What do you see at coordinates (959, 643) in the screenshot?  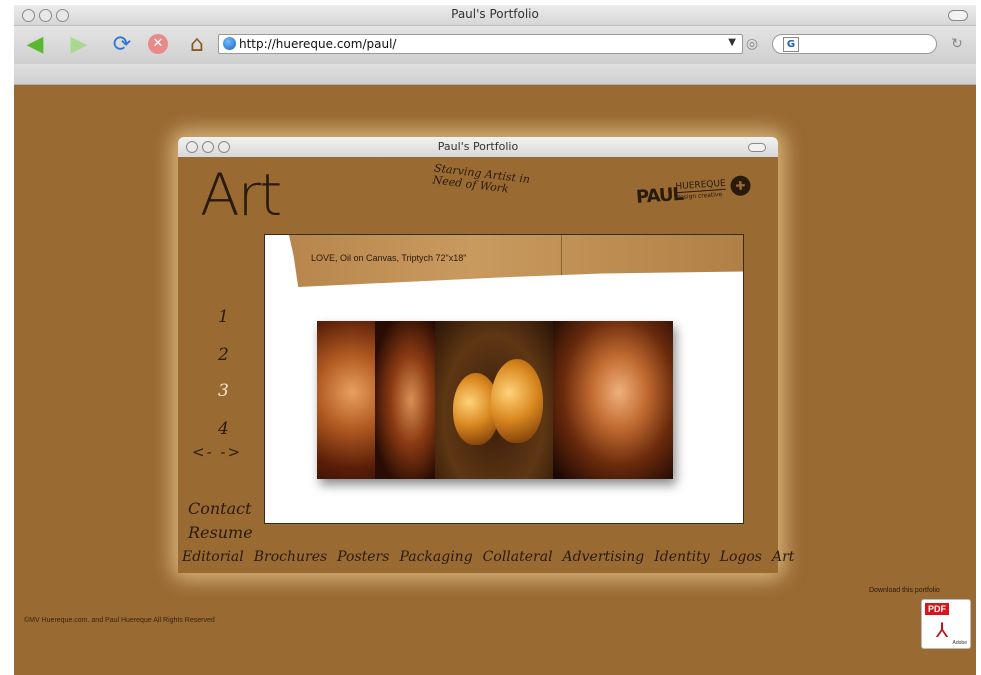 I see `adobe-label: Adobe` at bounding box center [959, 643].